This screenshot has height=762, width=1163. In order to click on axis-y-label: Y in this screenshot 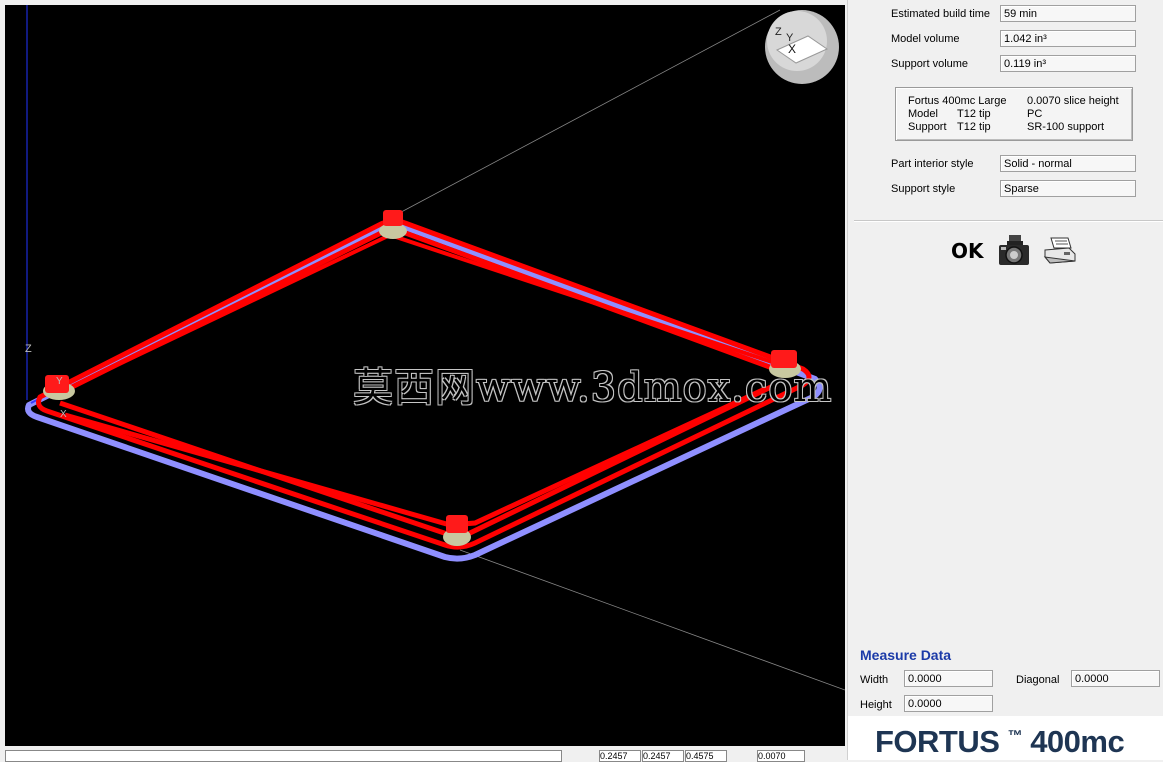, I will do `click(59, 381)`.